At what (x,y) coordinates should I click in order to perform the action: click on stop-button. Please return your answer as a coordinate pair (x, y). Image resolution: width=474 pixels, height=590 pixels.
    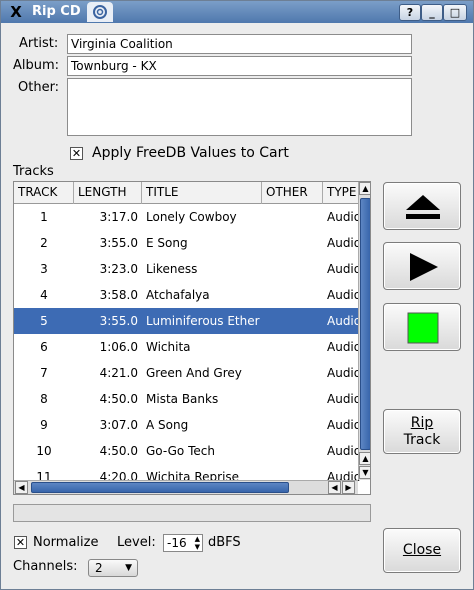
    Looking at the image, I should click on (422, 327).